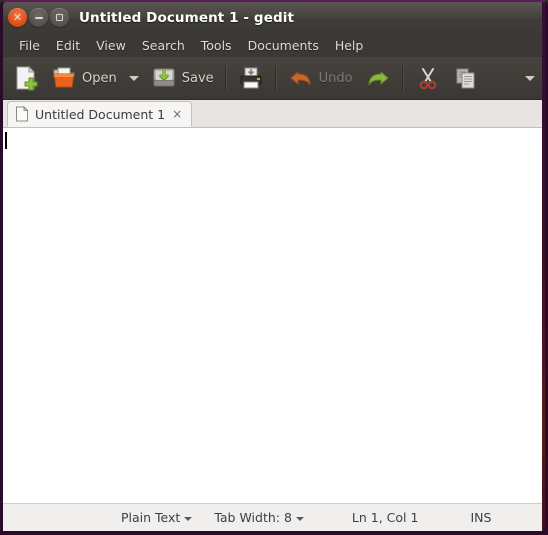  I want to click on copy-button, so click(466, 78).